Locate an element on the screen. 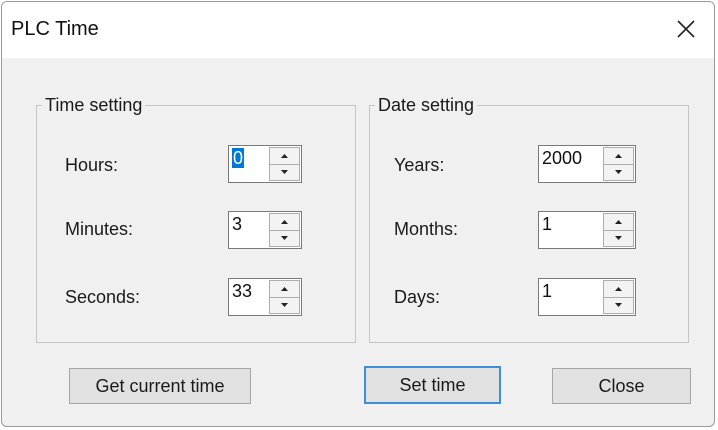  close-icon is located at coordinates (686, 29).